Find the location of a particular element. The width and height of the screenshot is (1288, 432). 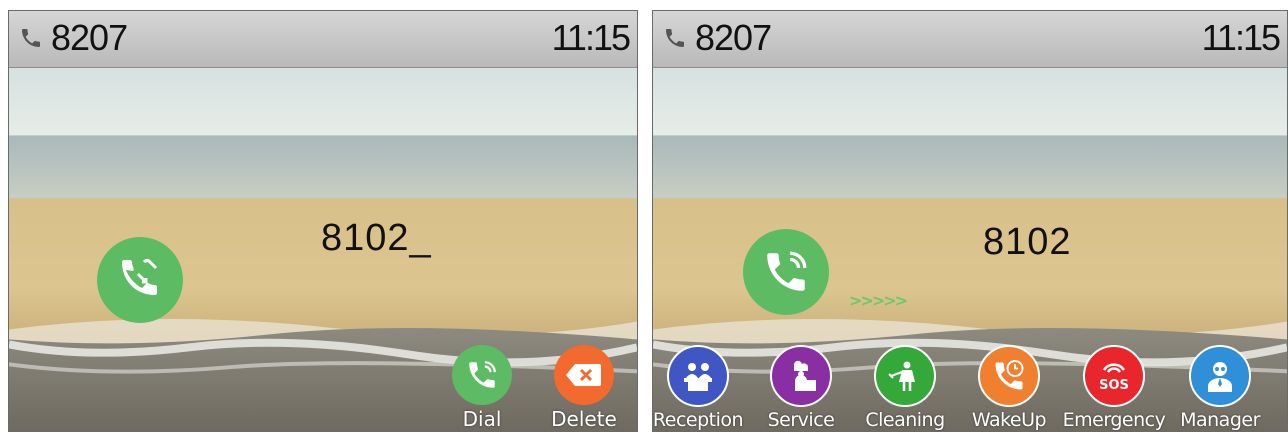

cleaning-label: Cleaning is located at coordinates (905, 420).